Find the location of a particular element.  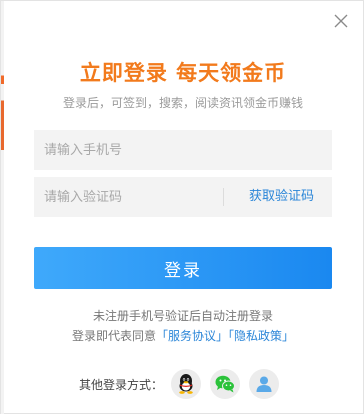

account-login-button is located at coordinates (264, 384).